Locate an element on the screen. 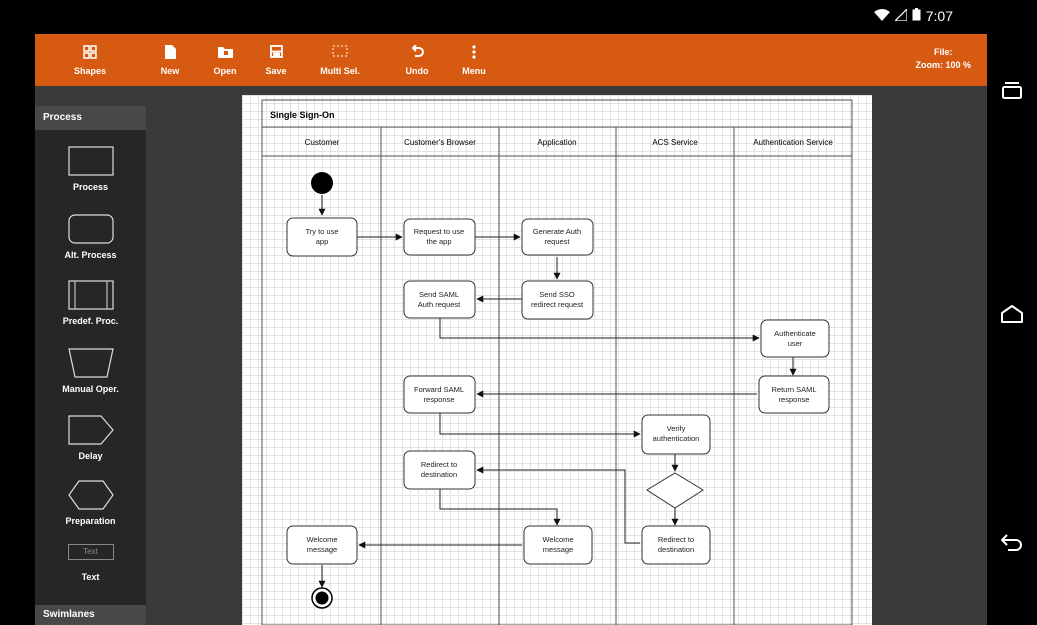  node-label: Send SSO is located at coordinates (557, 294).